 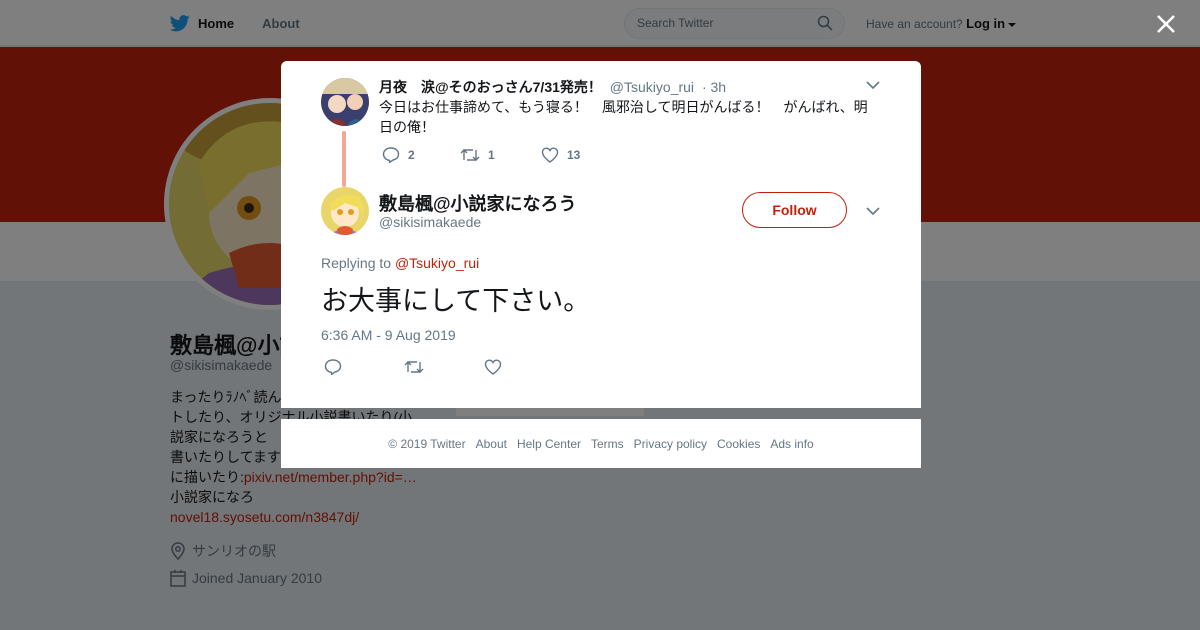 What do you see at coordinates (427, 443) in the screenshot?
I see `footer-copyright: © 2019 Twitter` at bounding box center [427, 443].